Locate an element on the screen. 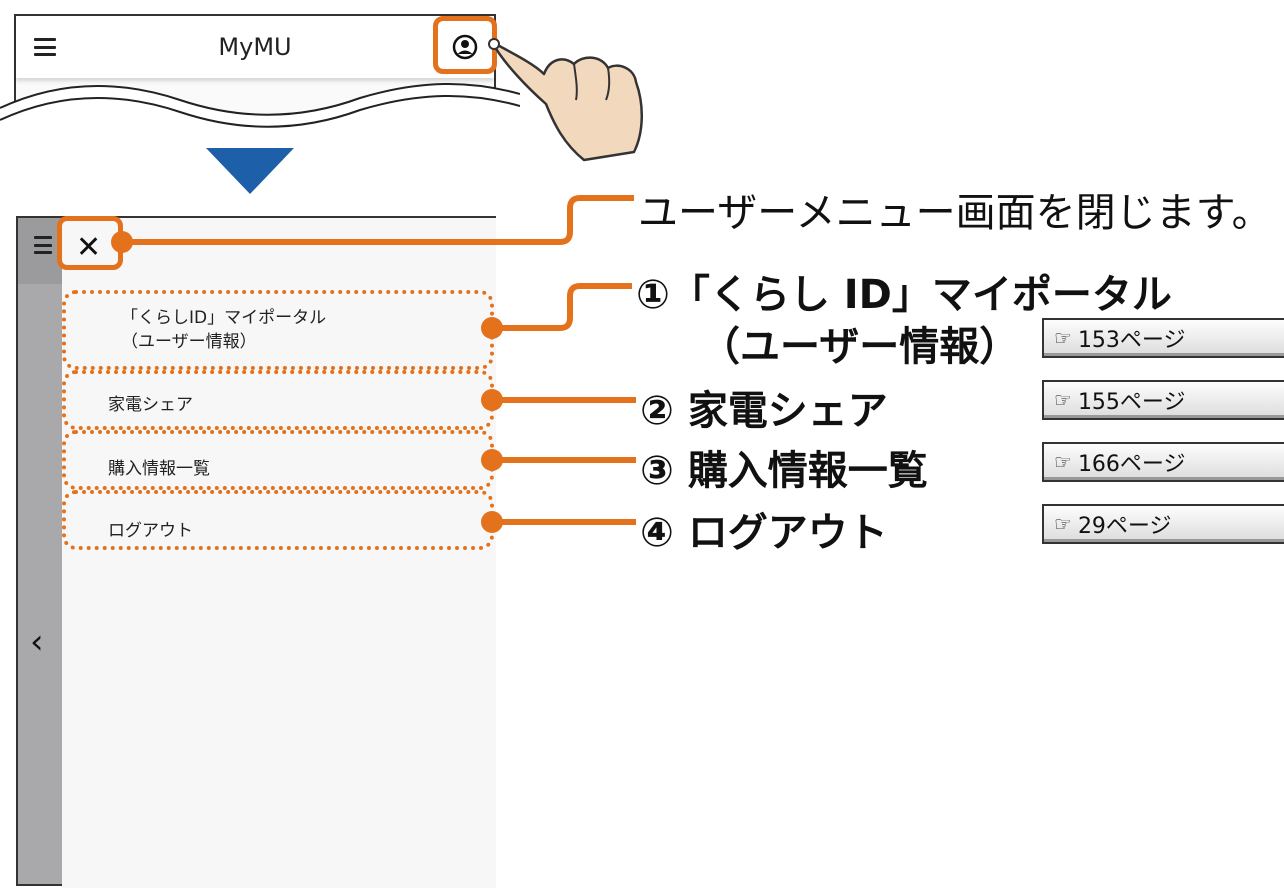  page-ref-29: ☞ 29ページ is located at coordinates (1163, 524).